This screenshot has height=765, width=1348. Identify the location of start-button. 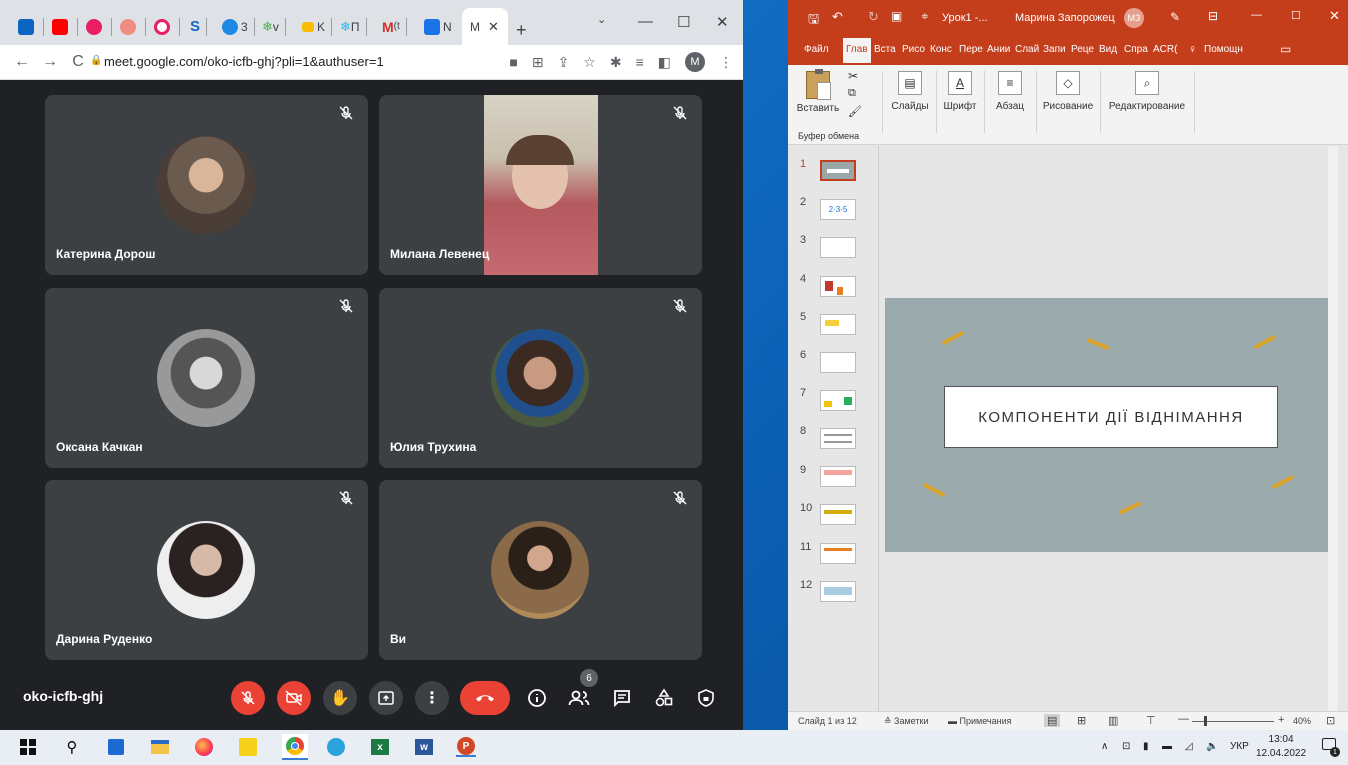
(28, 747).